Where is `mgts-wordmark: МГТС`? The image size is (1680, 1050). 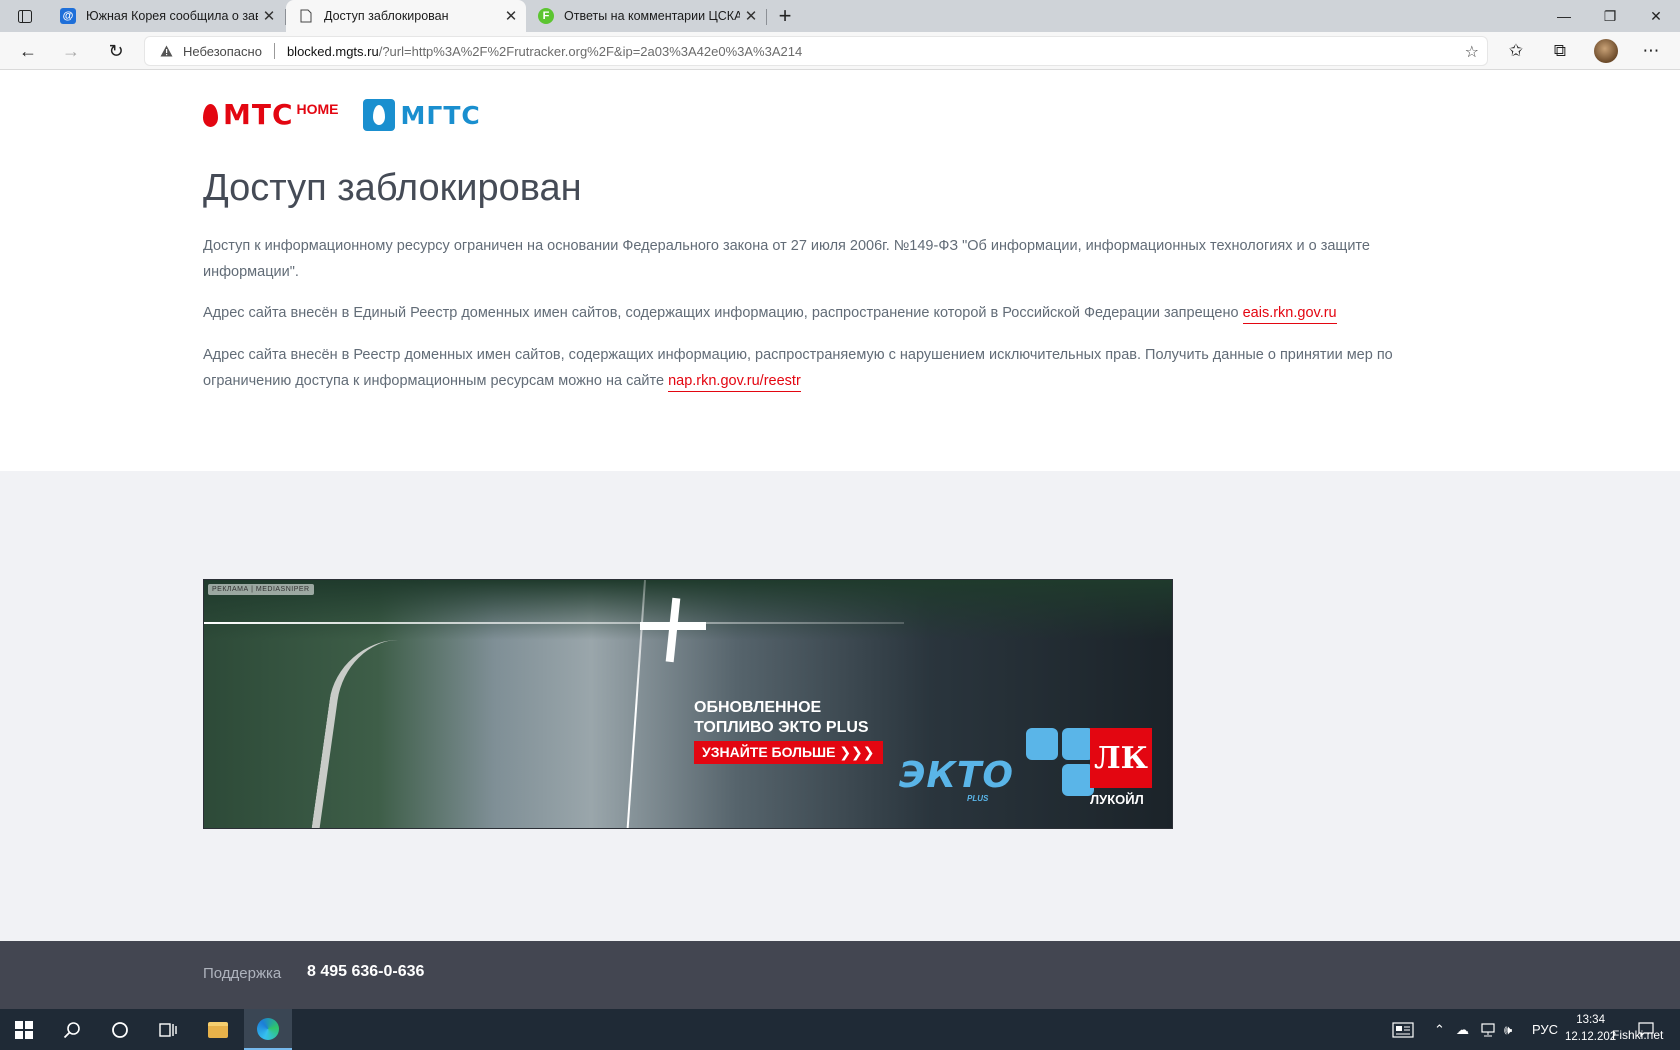 mgts-wordmark: МГТС is located at coordinates (440, 115).